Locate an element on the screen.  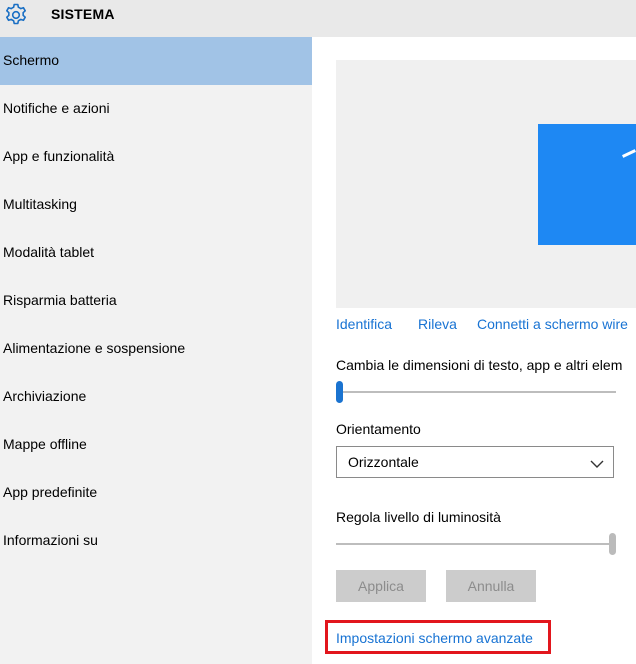
sidebar-item-notifiche: Notifiche e azioni is located at coordinates (156, 109).